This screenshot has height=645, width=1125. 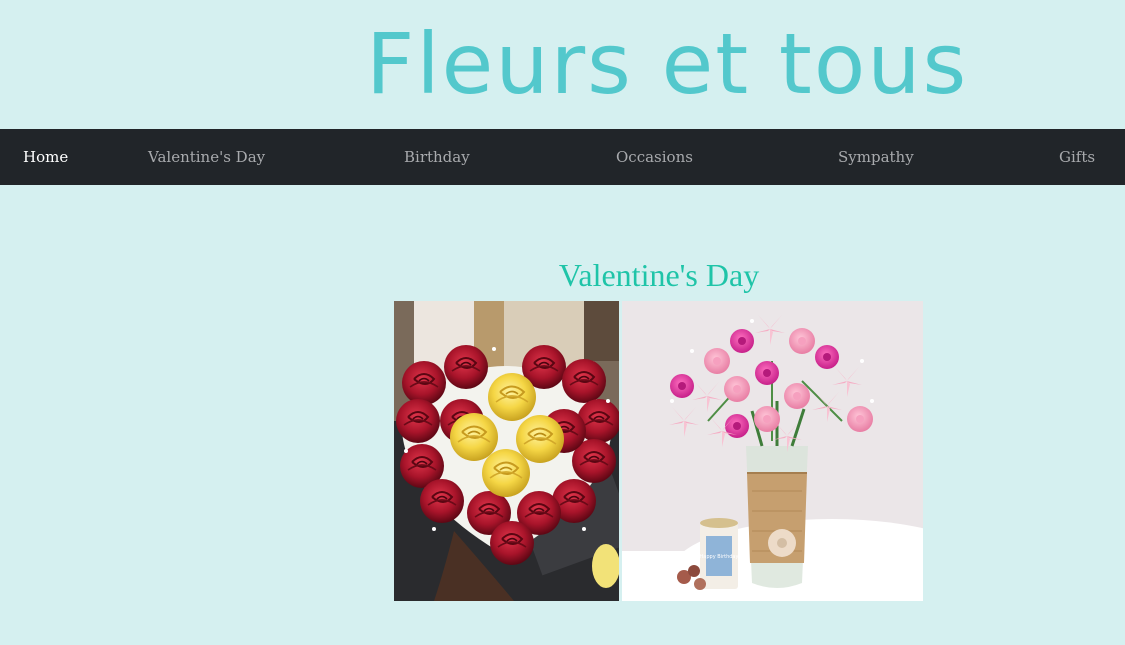 What do you see at coordinates (506, 451) in the screenshot?
I see `rose-heart-bouquet-image` at bounding box center [506, 451].